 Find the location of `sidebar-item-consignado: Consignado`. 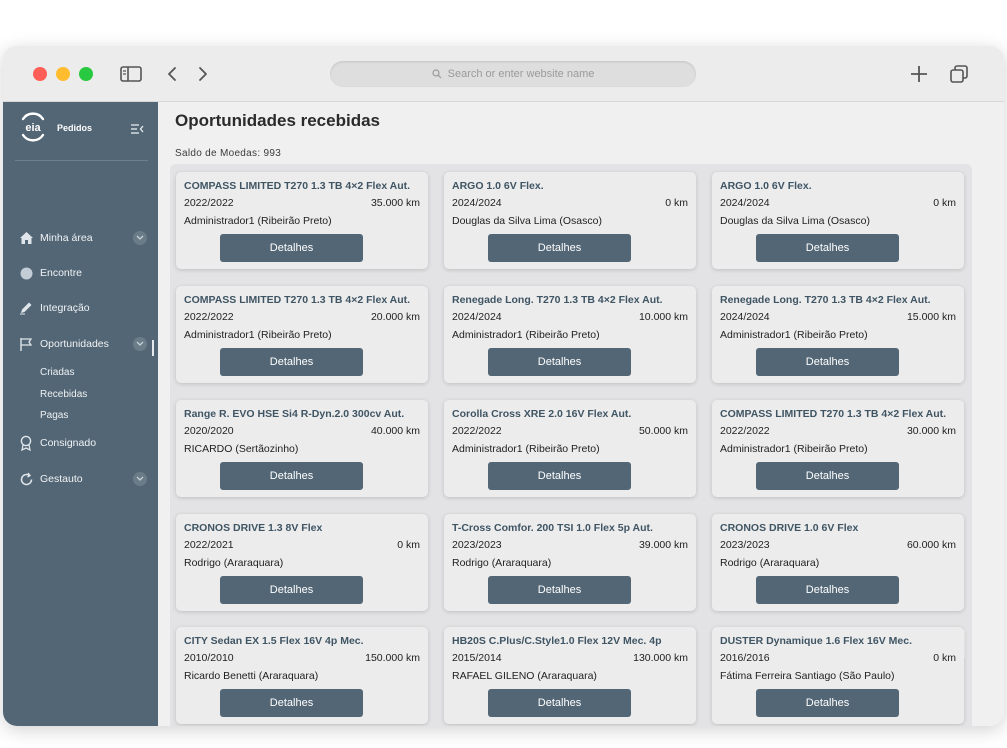

sidebar-item-consignado: Consignado is located at coordinates (82, 443).